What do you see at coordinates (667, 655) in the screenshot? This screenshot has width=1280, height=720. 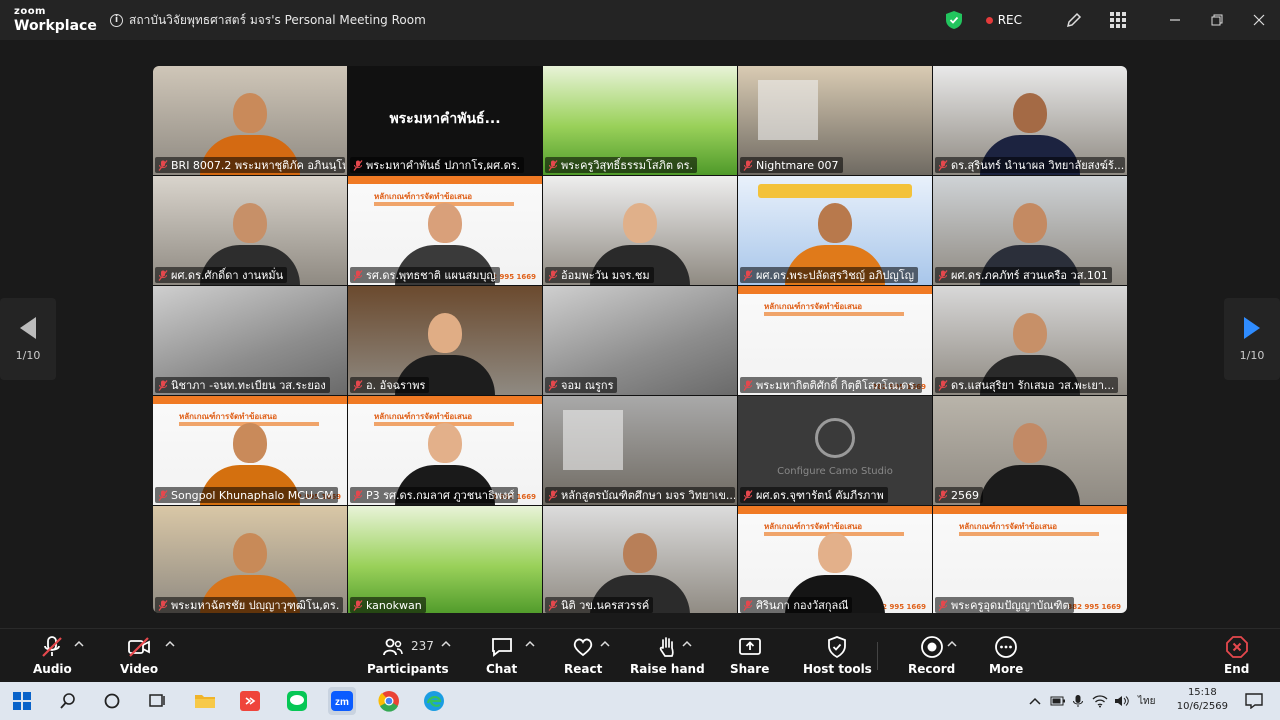 I see `raise-hand-button: Raise hand` at bounding box center [667, 655].